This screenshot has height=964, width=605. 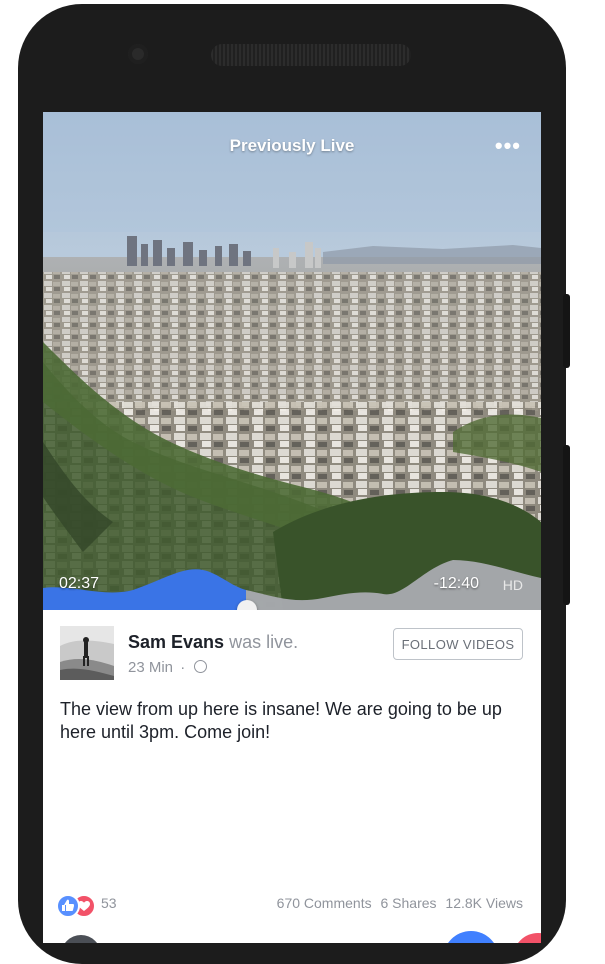 I want to click on elapsed-time: 02:37, so click(x=79, y=583).